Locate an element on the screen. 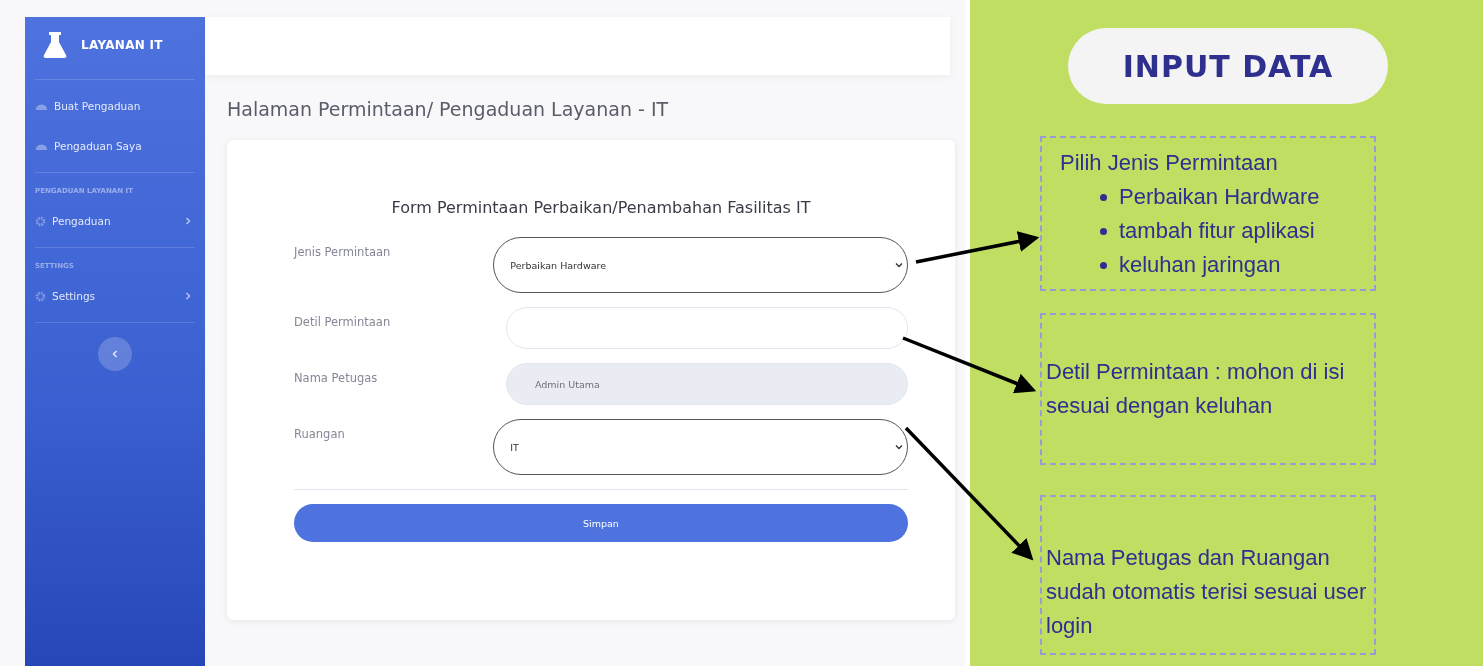  sidebar-item: Pengaduan is located at coordinates (115, 221).